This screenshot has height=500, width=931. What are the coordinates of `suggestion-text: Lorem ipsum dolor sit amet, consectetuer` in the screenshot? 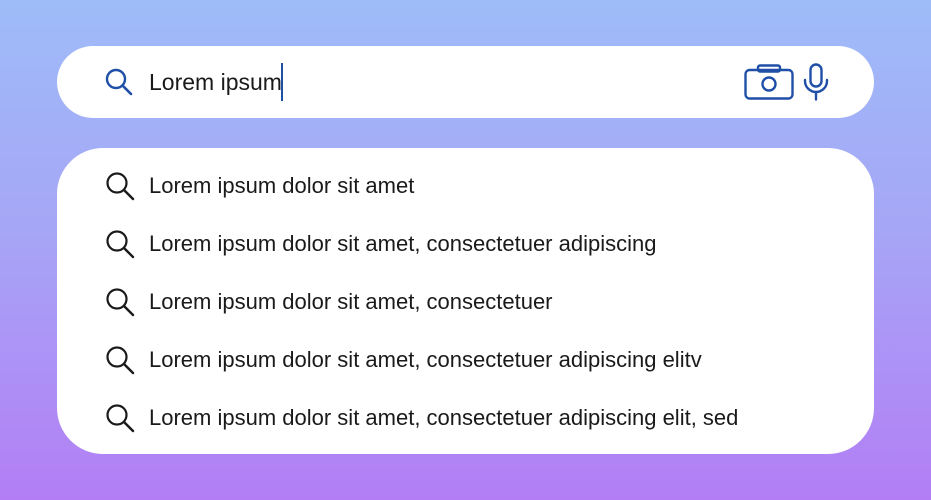 It's located at (351, 301).